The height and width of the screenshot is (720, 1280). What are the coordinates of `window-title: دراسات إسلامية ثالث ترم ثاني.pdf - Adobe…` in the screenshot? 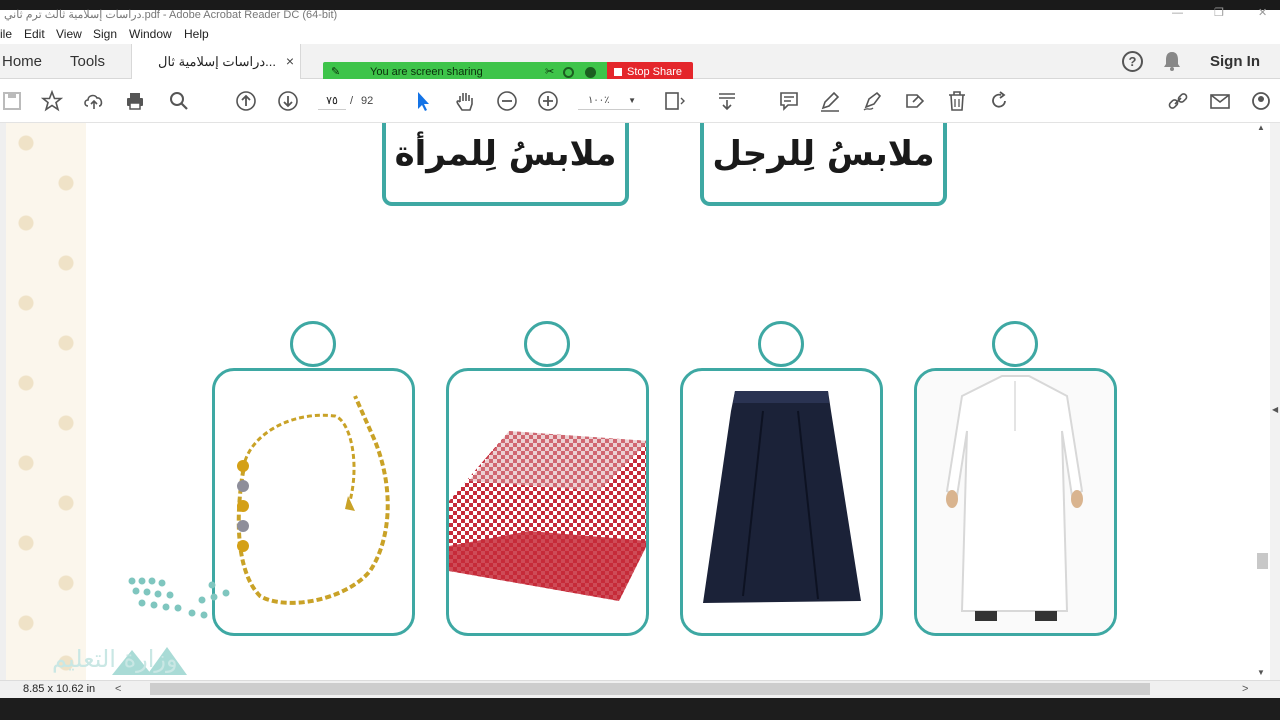 It's located at (171, 15).